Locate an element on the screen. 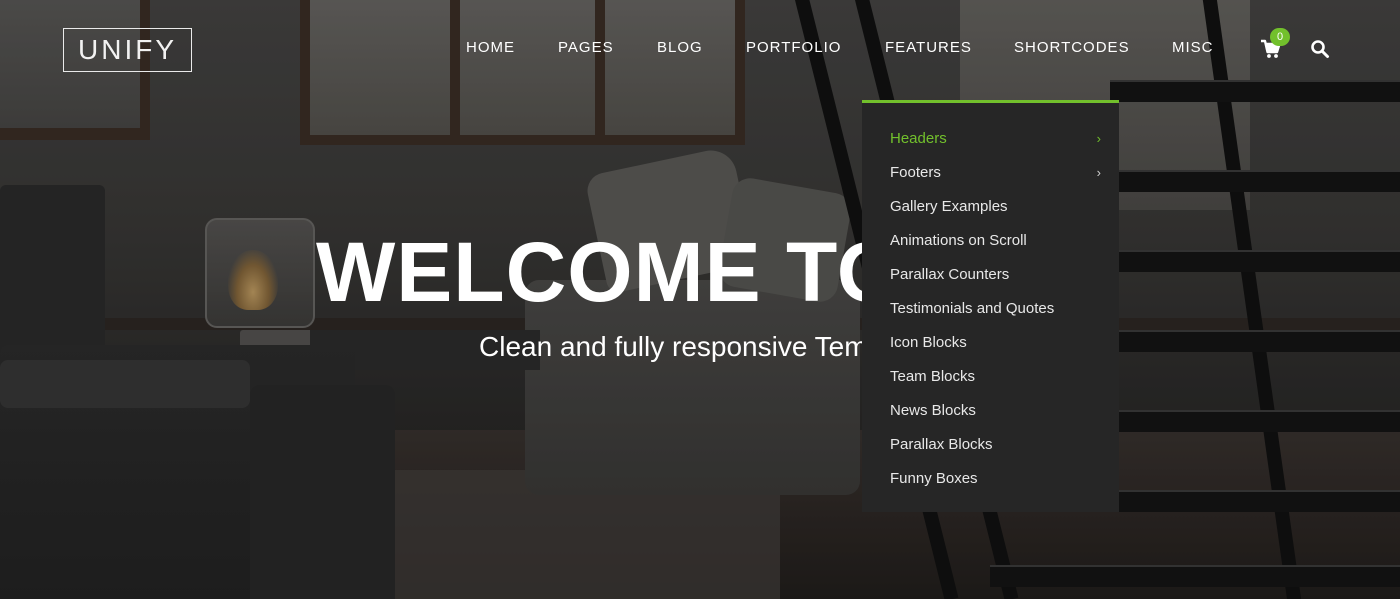  nav-item-home: HOME is located at coordinates (490, 48).